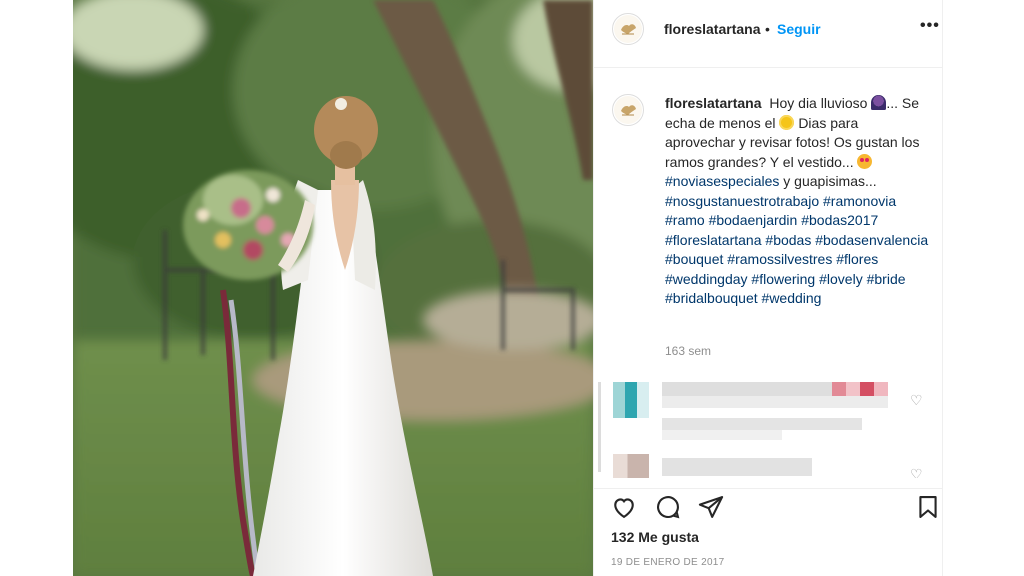  Describe the element at coordinates (694, 259) in the screenshot. I see `hashtag-link: #bouquet` at that location.